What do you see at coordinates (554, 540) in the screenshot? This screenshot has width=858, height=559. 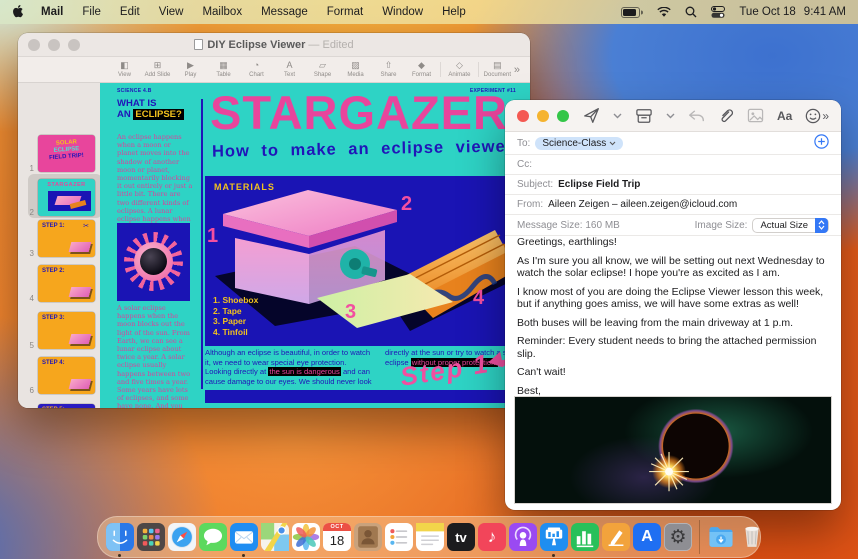 I see `dock-keynote-icon` at bounding box center [554, 540].